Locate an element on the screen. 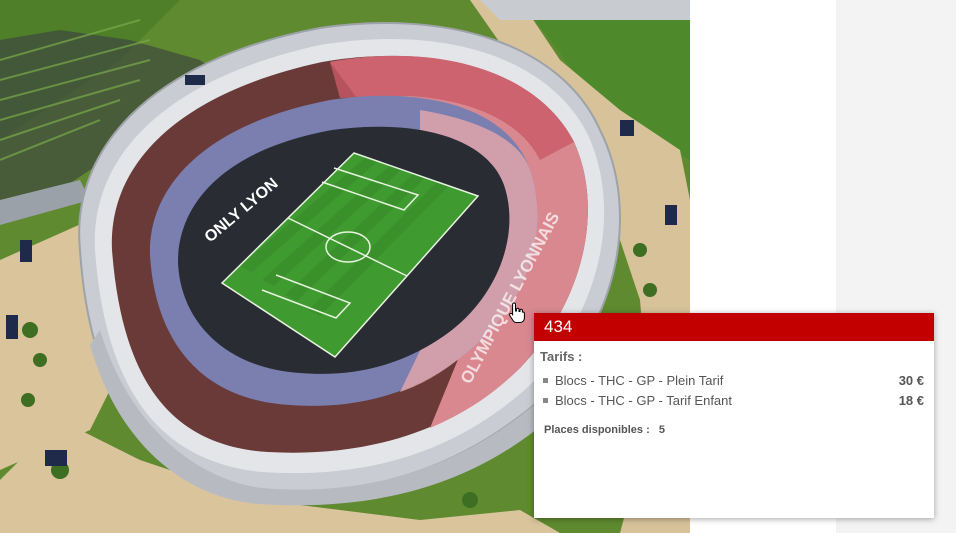  tarif-label: Blocs - THC - GP - Plein Tarif is located at coordinates (639, 380).